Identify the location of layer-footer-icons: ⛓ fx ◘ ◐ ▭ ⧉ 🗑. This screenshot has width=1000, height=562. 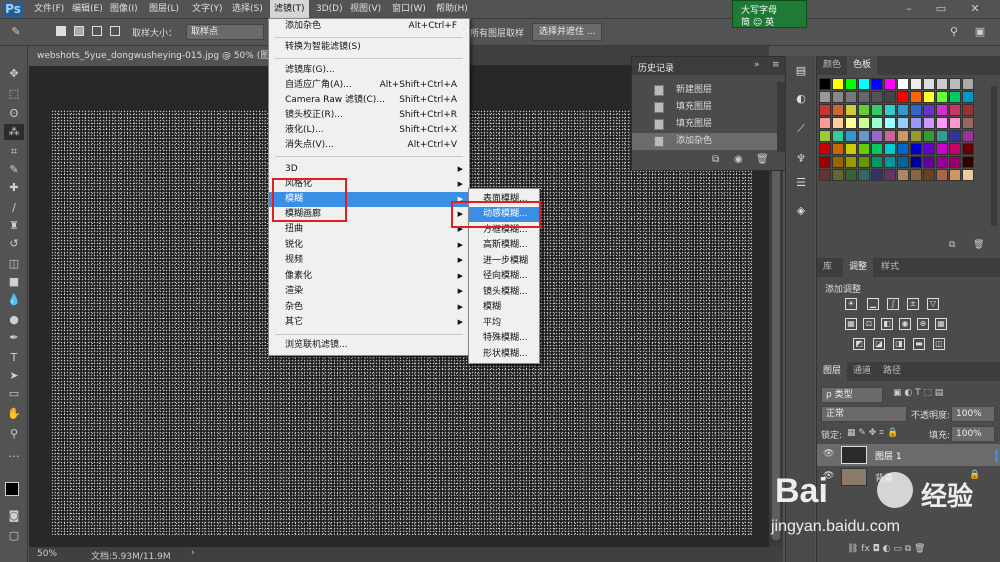
(886, 549).